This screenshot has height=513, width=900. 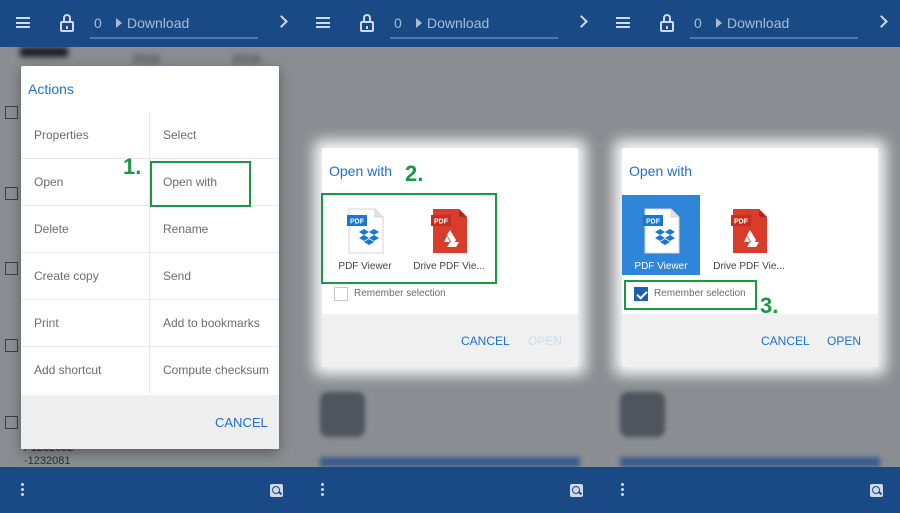 What do you see at coordinates (414, 173) in the screenshot?
I see `step-2-label: 2.` at bounding box center [414, 173].